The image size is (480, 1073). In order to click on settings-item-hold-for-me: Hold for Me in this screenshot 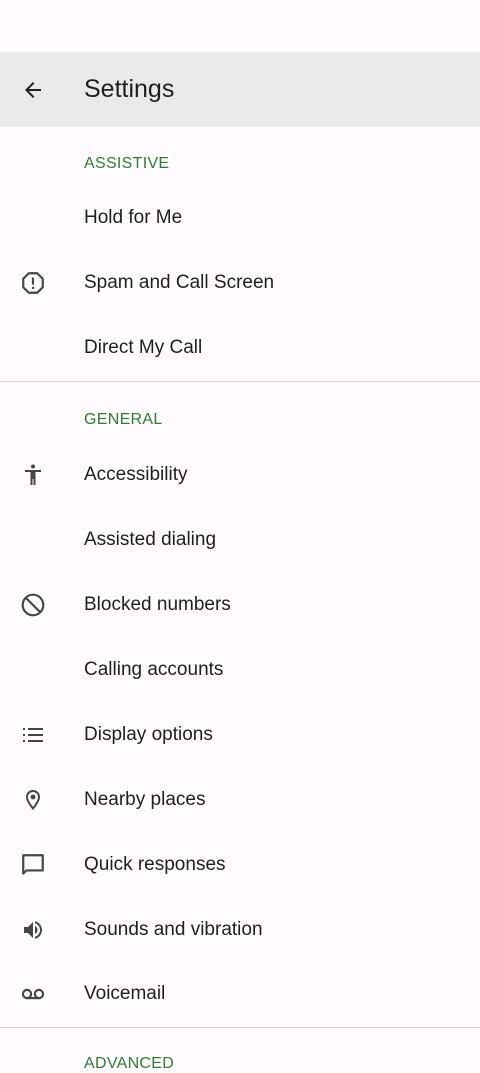, I will do `click(240, 217)`.